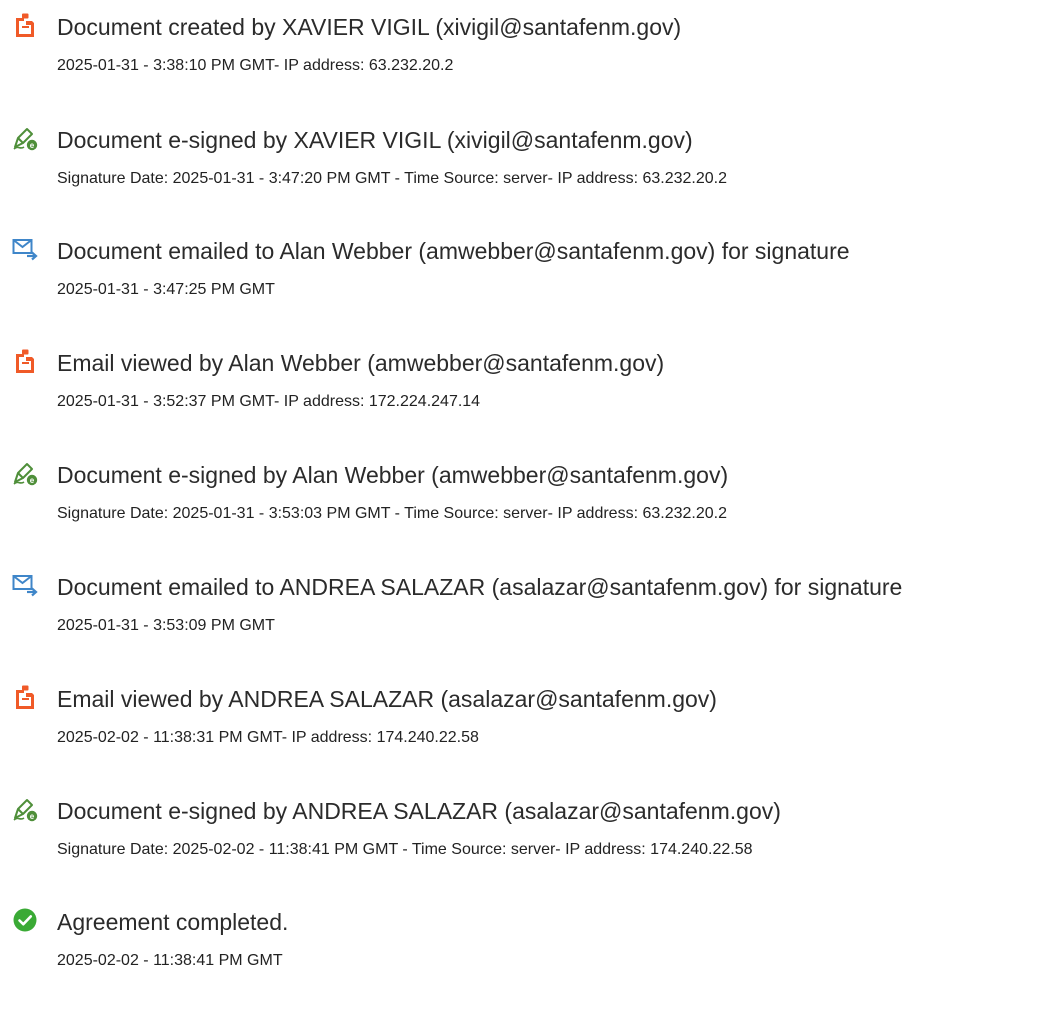  What do you see at coordinates (170, 960) in the screenshot?
I see `event-detail: 2025-02-02 - 11:38:41 PM GMT` at bounding box center [170, 960].